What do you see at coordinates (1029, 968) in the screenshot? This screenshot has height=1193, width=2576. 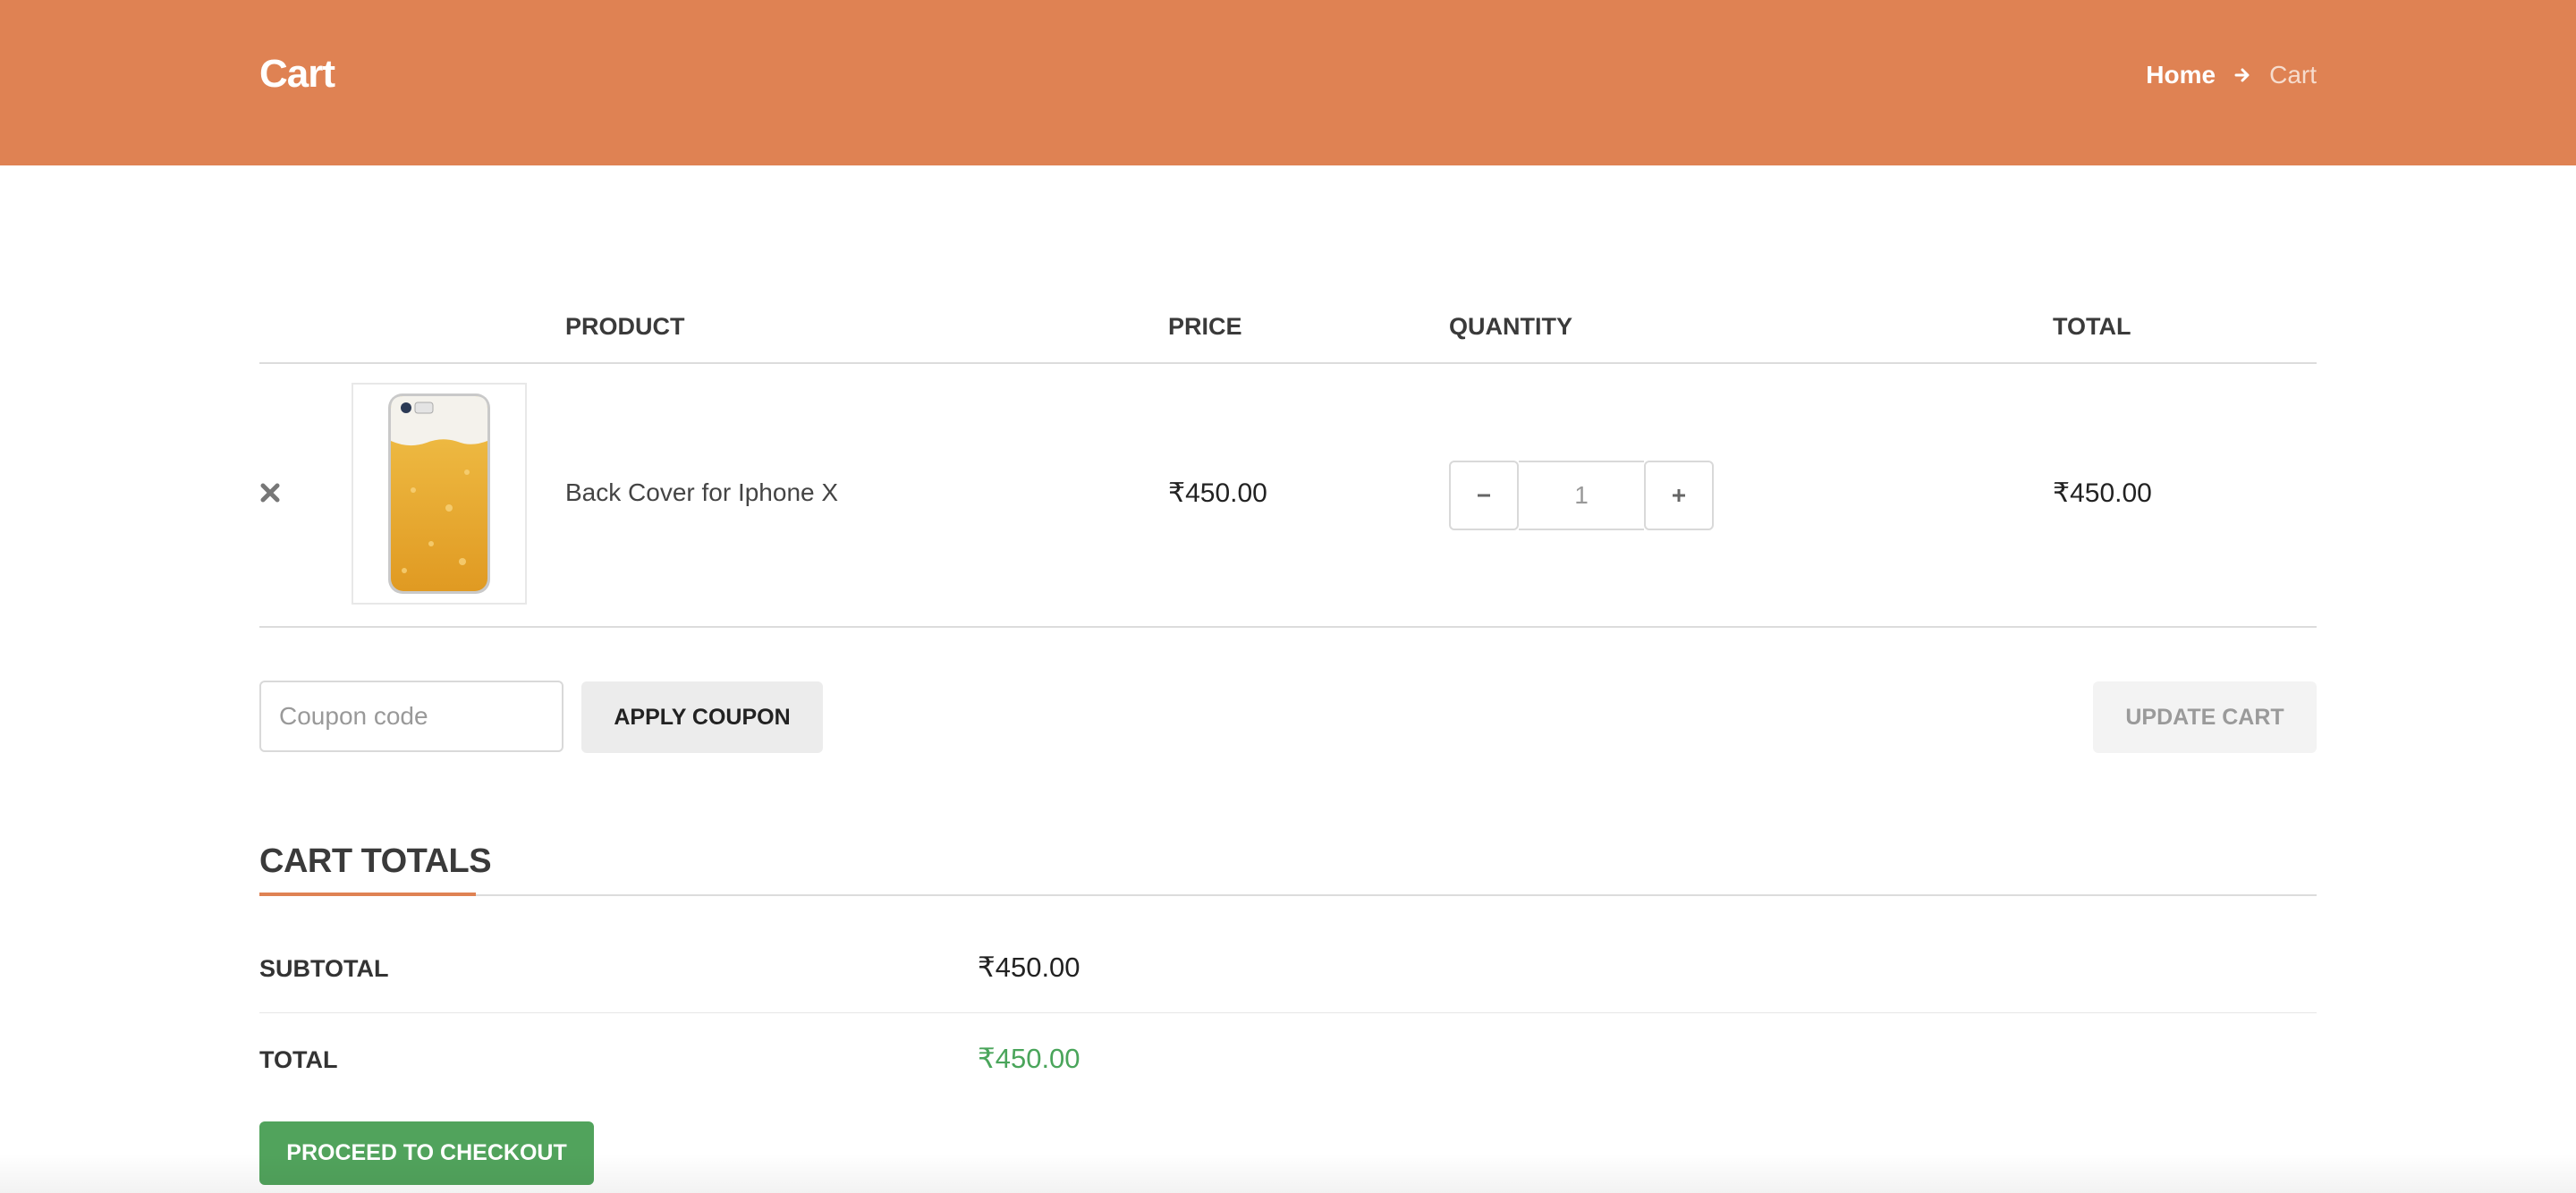 I see `subtotal-value: ₹450.00` at bounding box center [1029, 968].